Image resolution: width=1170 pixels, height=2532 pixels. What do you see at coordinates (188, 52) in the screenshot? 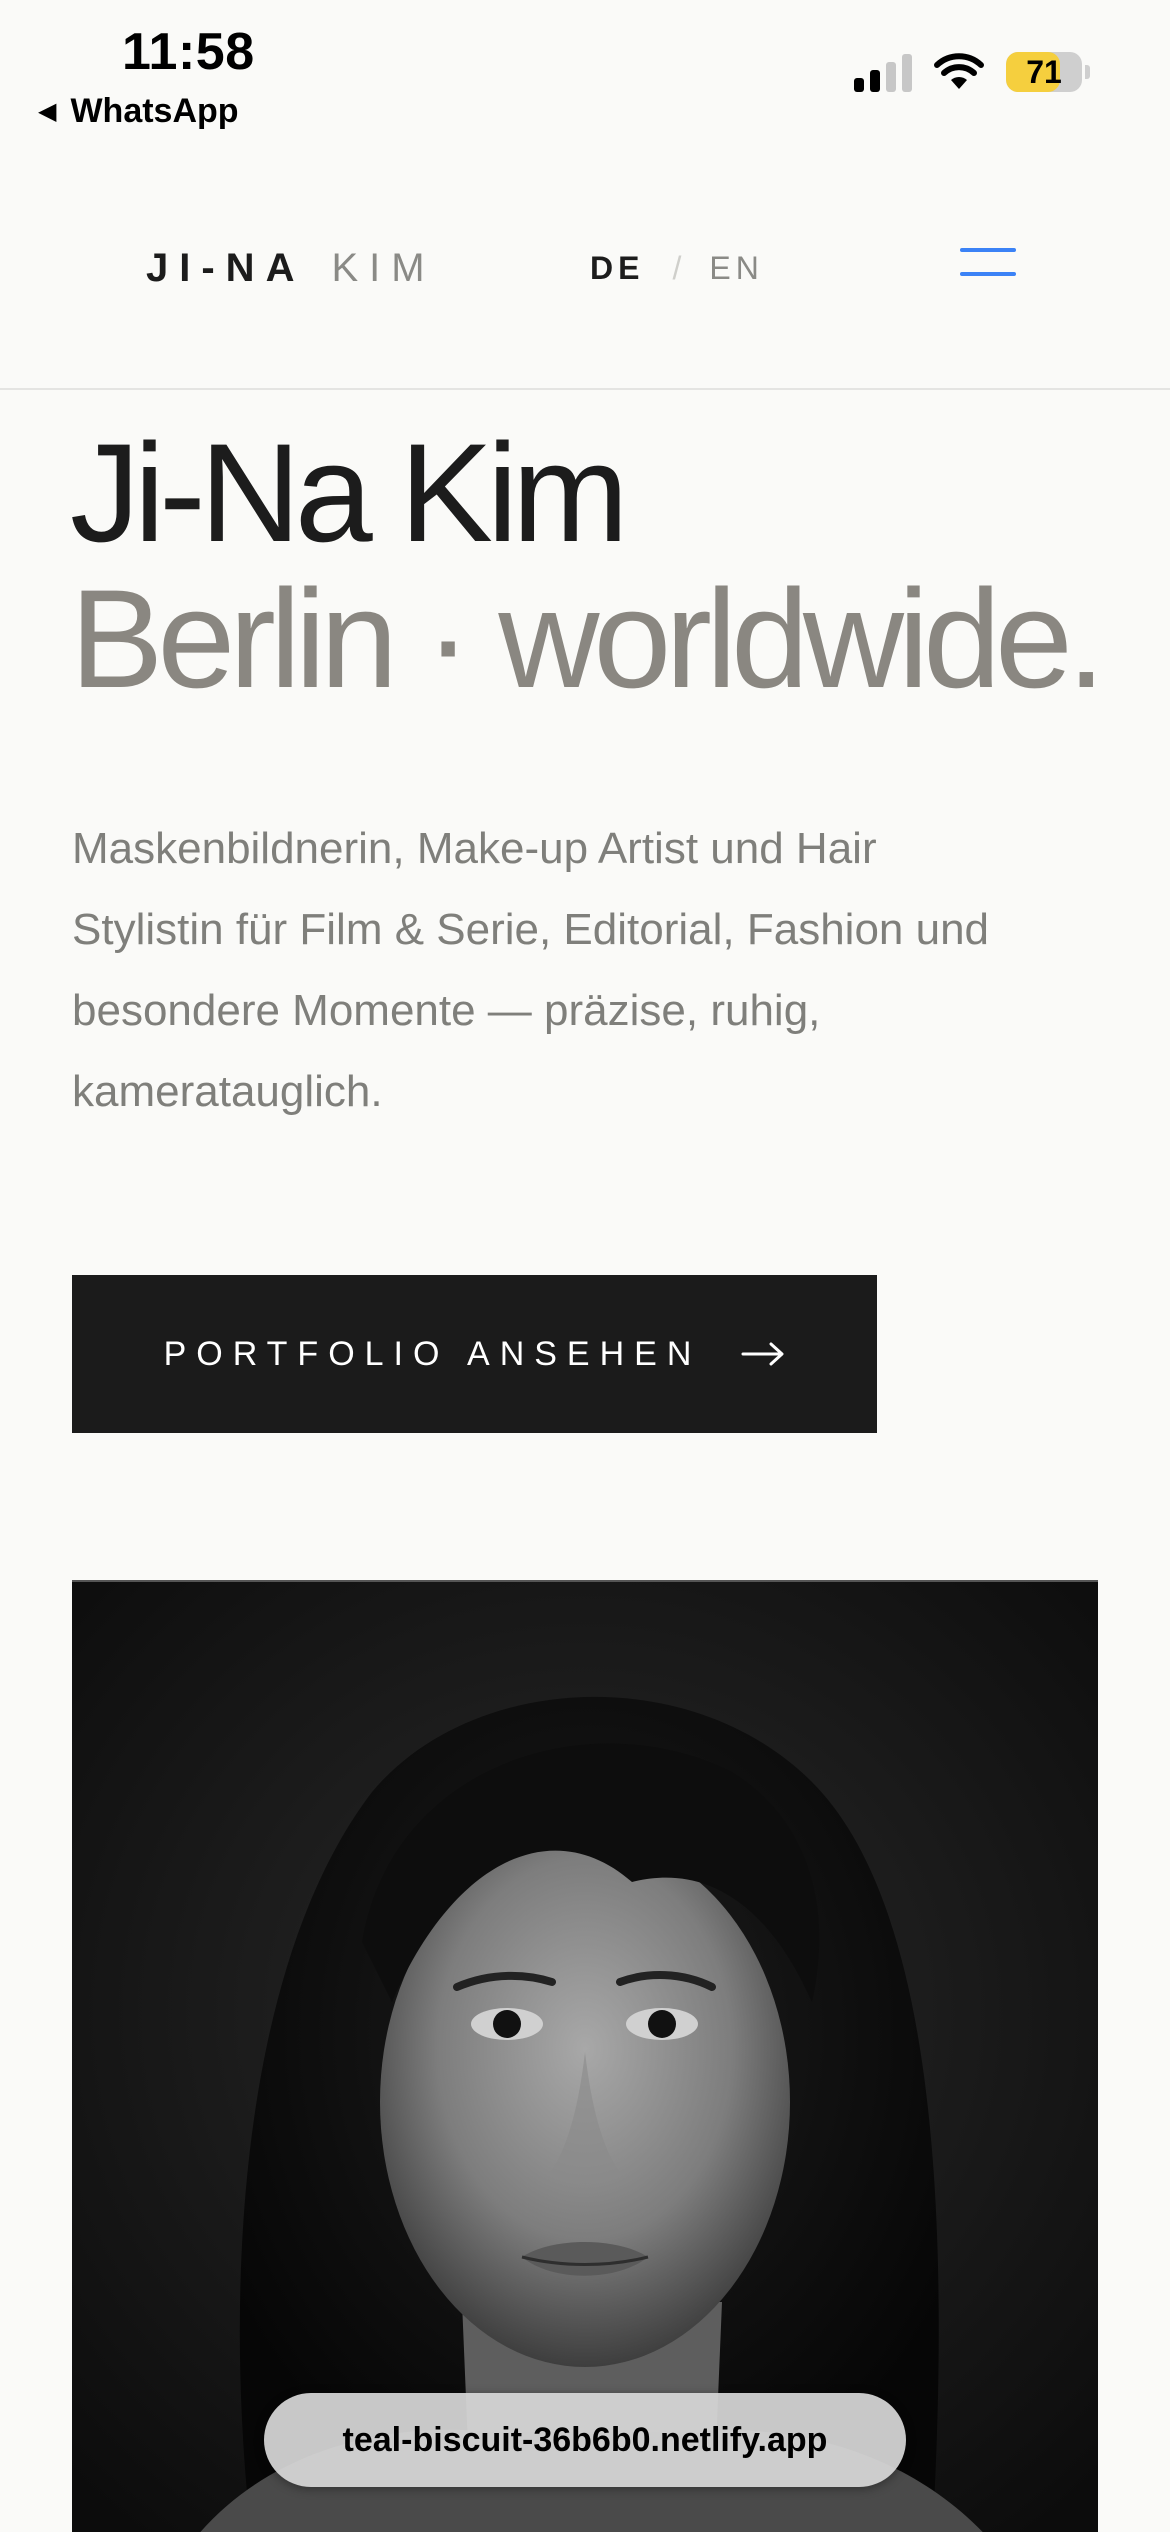
I see `status-time: 11:58` at bounding box center [188, 52].